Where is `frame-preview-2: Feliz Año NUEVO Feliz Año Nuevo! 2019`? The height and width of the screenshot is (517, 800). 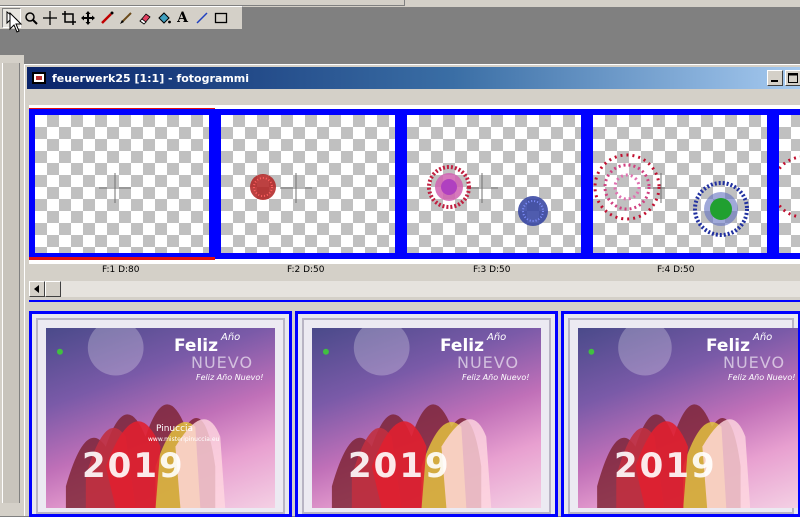 frame-preview-2: Feliz Año NUEVO Feliz Año Nuevo! 2019 is located at coordinates (426, 414).